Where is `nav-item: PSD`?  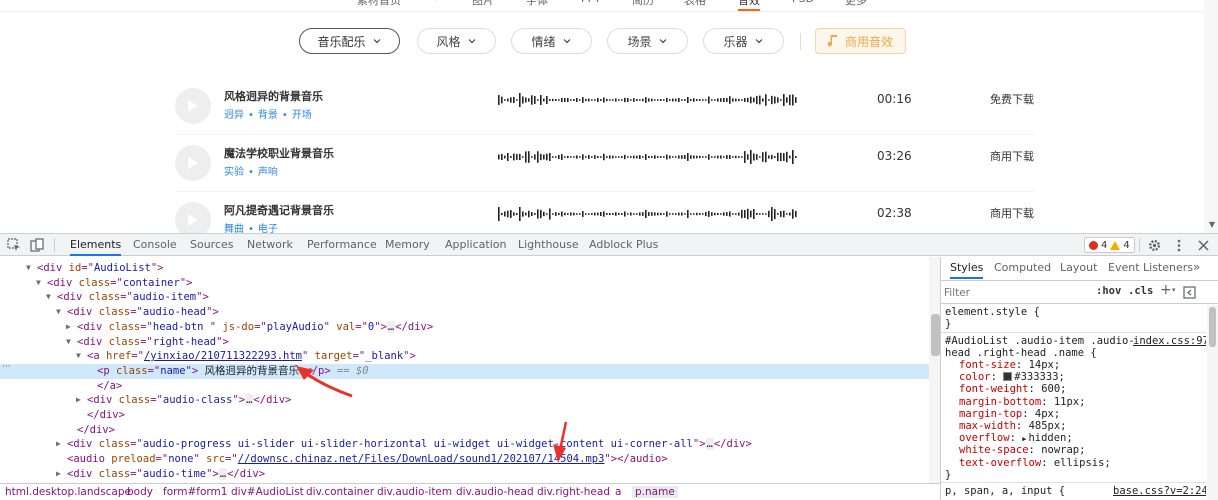
nav-item: PSD is located at coordinates (803, 2).